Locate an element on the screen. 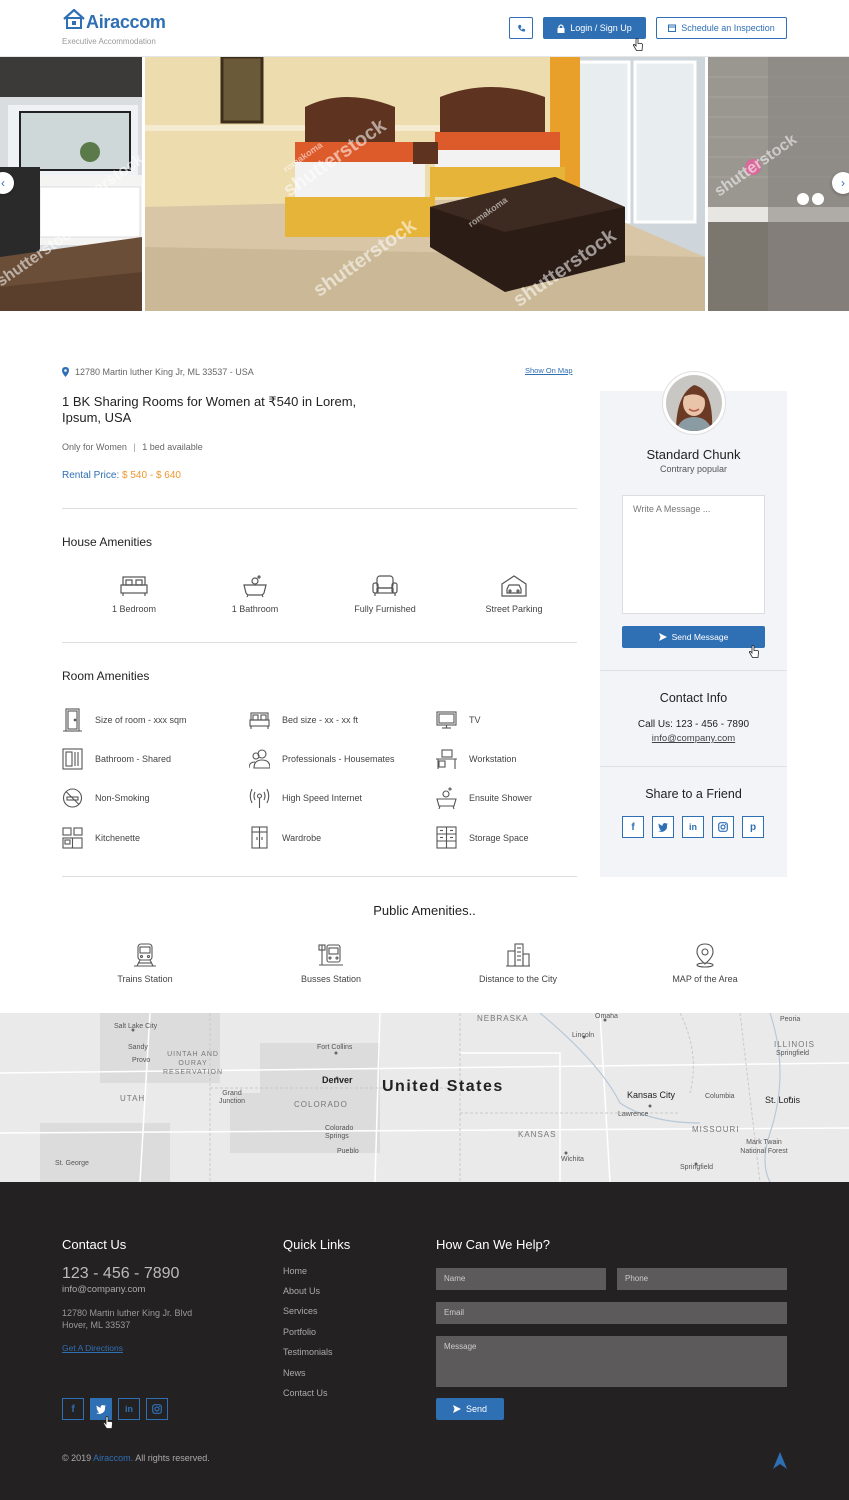 This screenshot has width=849, height=1500. gallery-photo-bathroom: shutterstock is located at coordinates (778, 184).